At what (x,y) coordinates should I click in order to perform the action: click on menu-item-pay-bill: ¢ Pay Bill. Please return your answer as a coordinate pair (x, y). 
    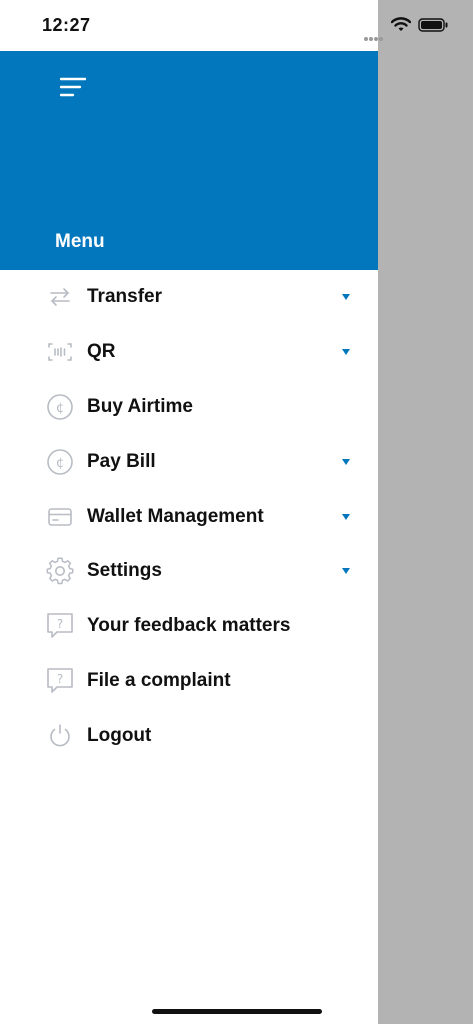
    Looking at the image, I should click on (189, 461).